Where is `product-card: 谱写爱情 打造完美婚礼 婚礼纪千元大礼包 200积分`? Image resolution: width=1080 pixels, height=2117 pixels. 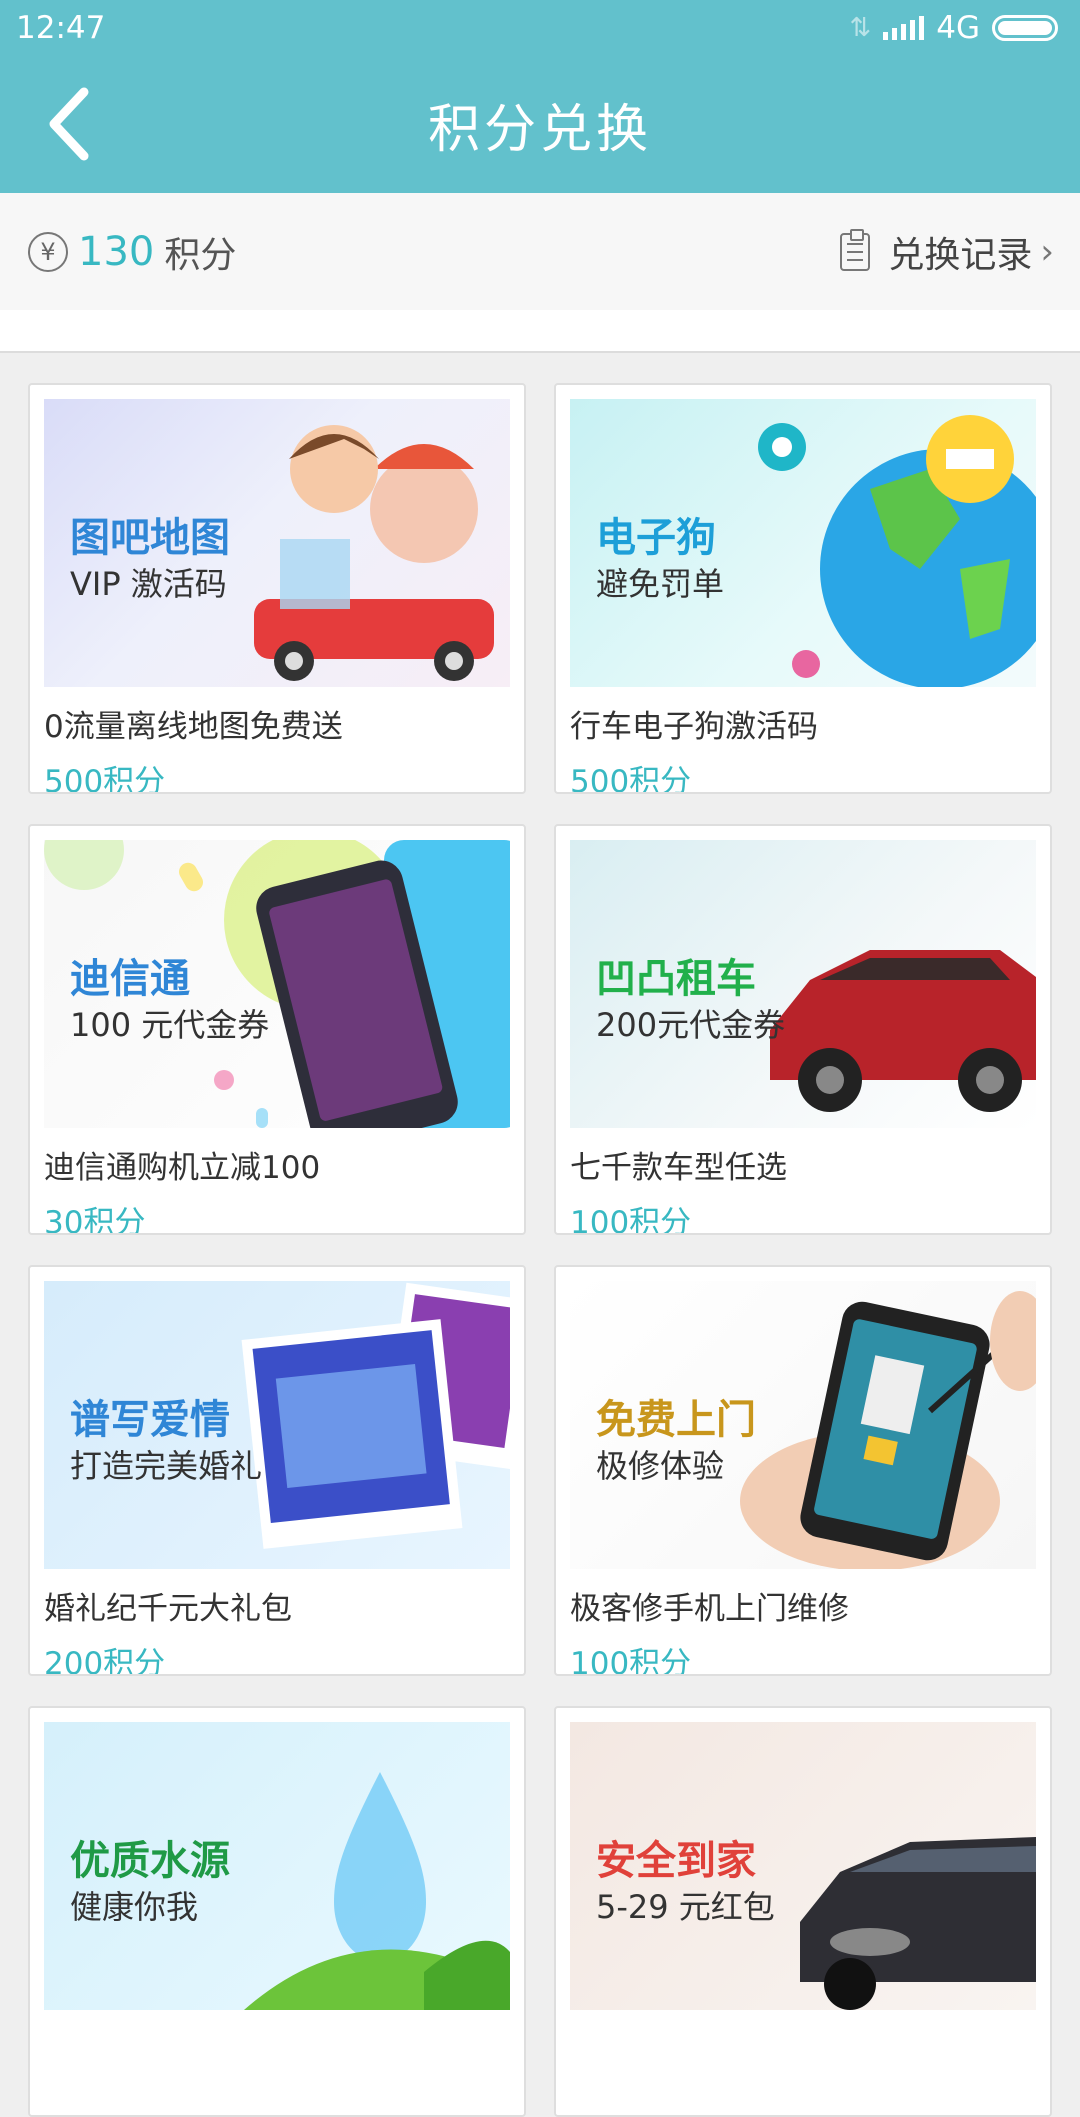 product-card: 谱写爱情 打造完美婚礼 婚礼纪千元大礼包 200积分 is located at coordinates (277, 1470).